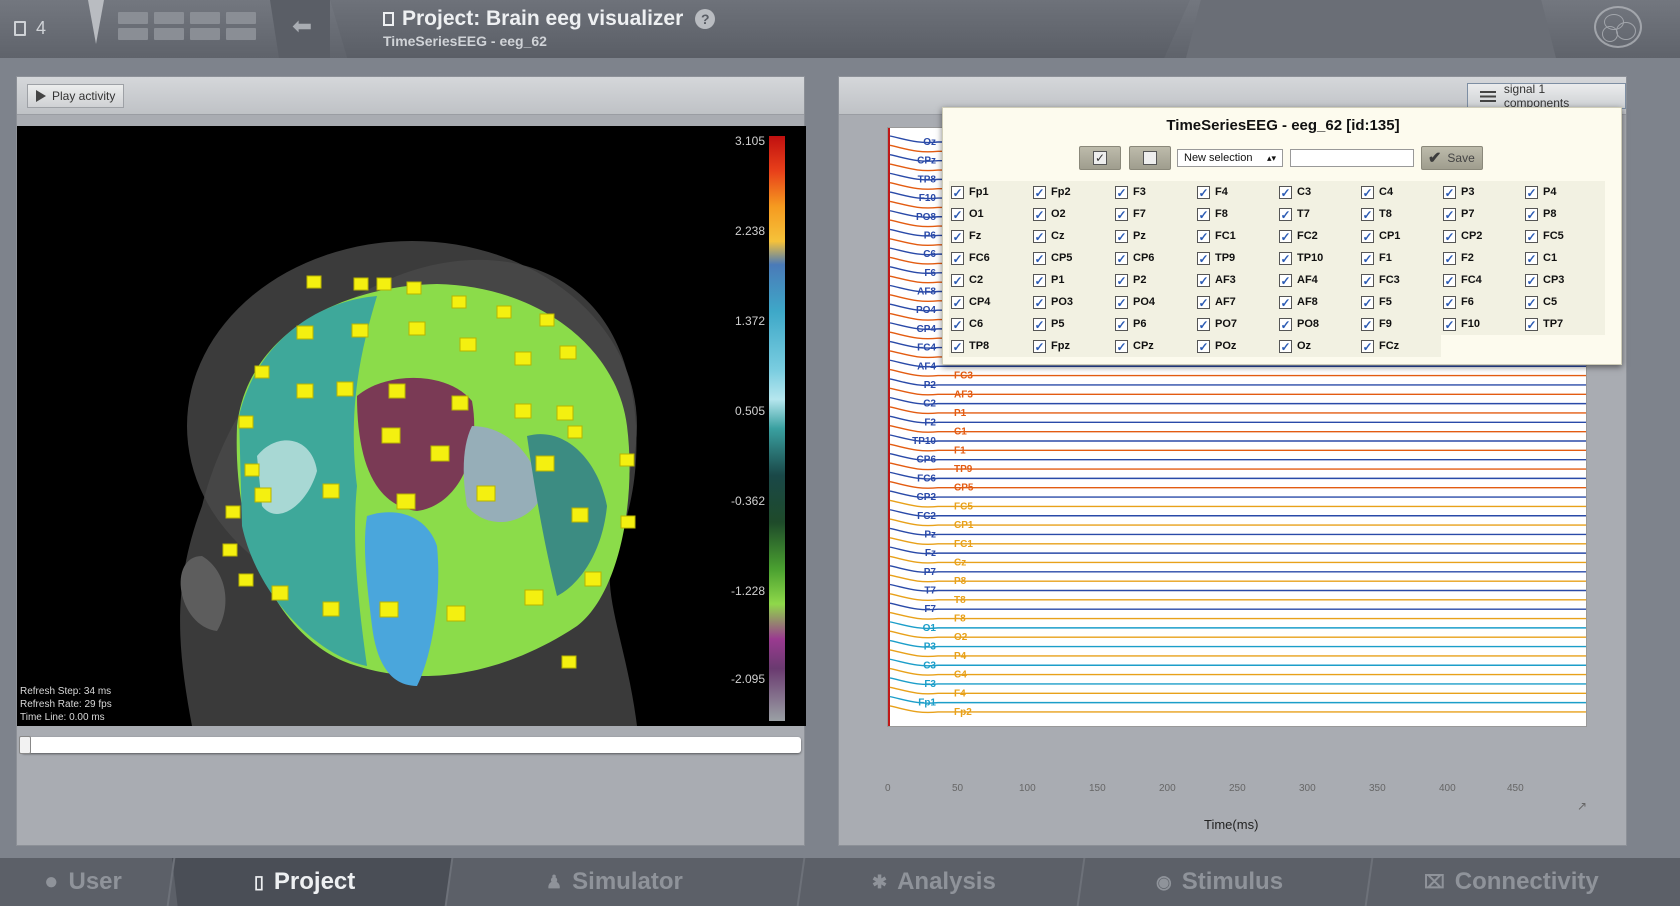 The image size is (1680, 906). Describe the element at coordinates (76, 96) in the screenshot. I see `play-activity-button: Play activity` at that location.